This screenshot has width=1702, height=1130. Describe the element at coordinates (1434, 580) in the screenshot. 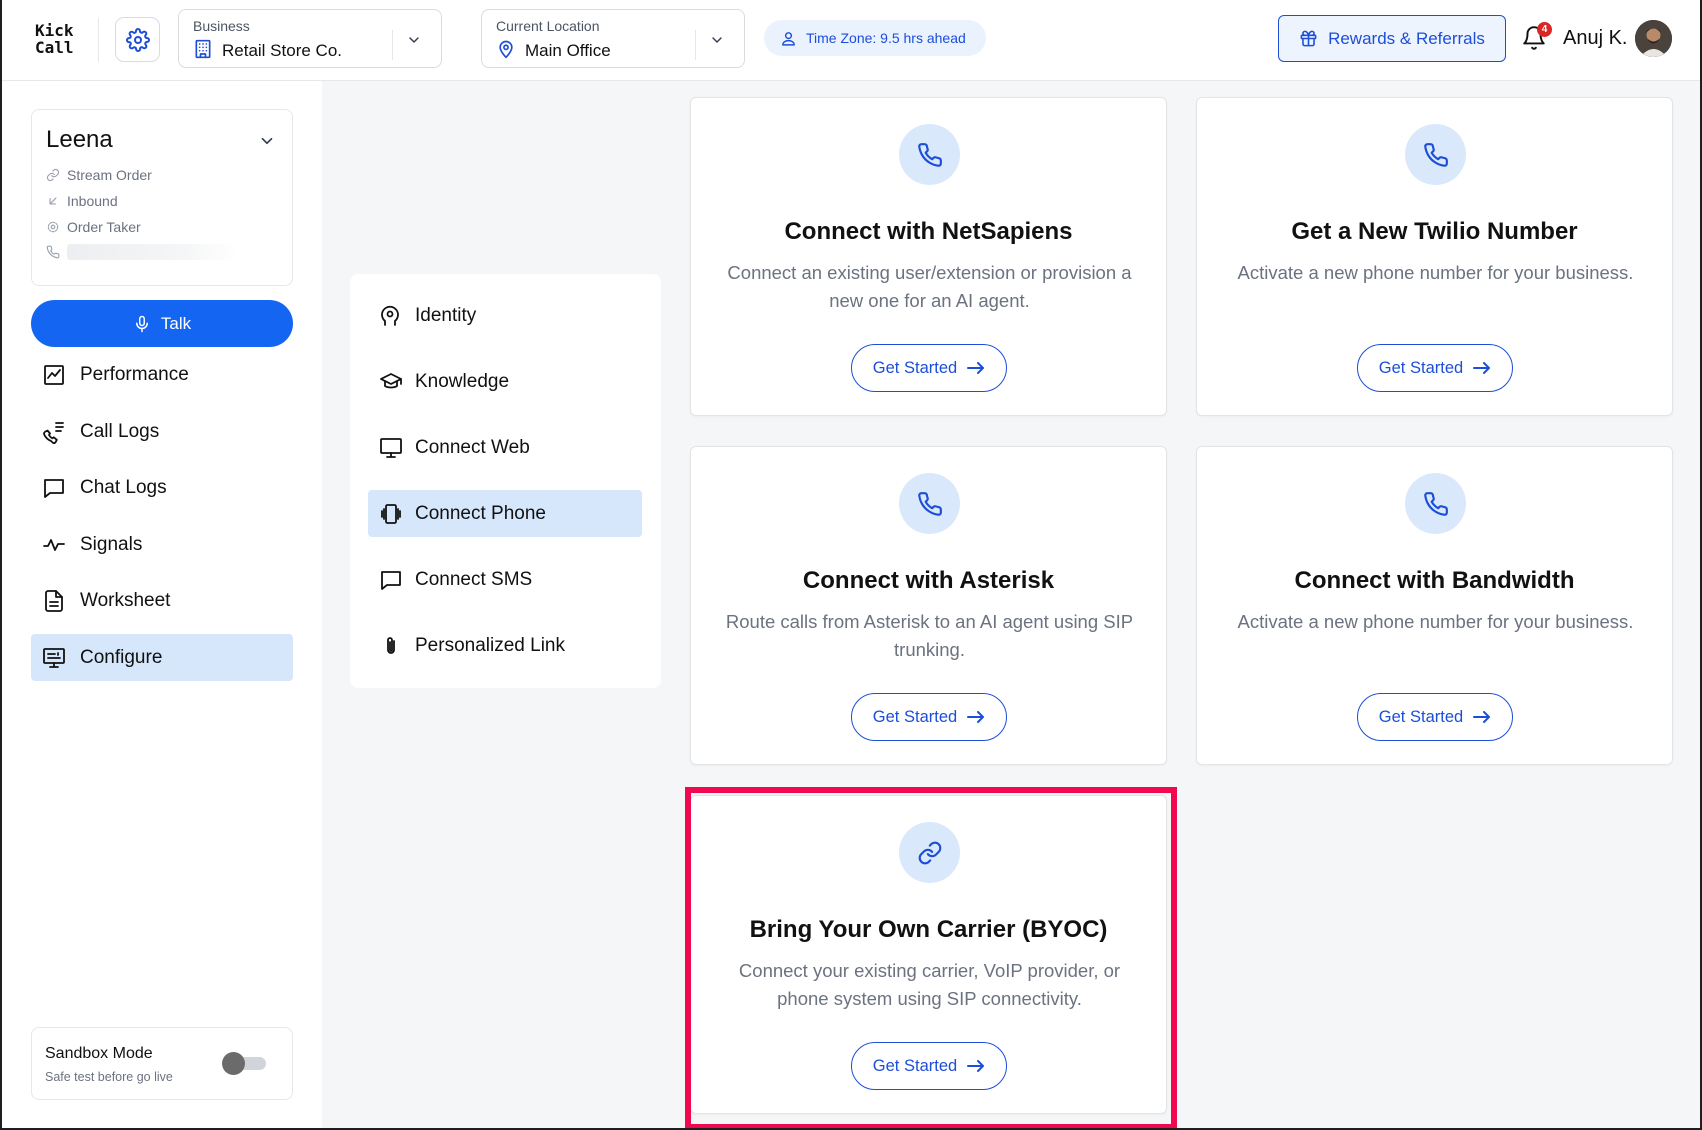

I see `card-title: Connect with Bandwidth` at that location.